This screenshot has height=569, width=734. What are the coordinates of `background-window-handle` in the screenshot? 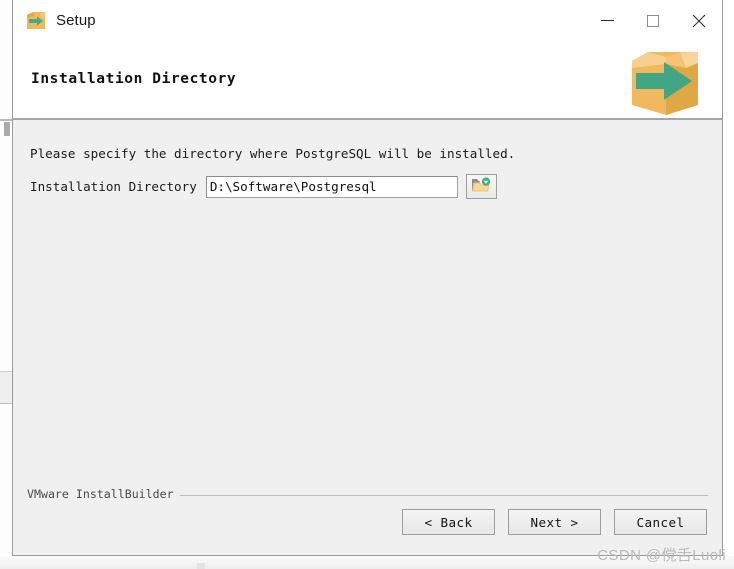 It's located at (7, 129).